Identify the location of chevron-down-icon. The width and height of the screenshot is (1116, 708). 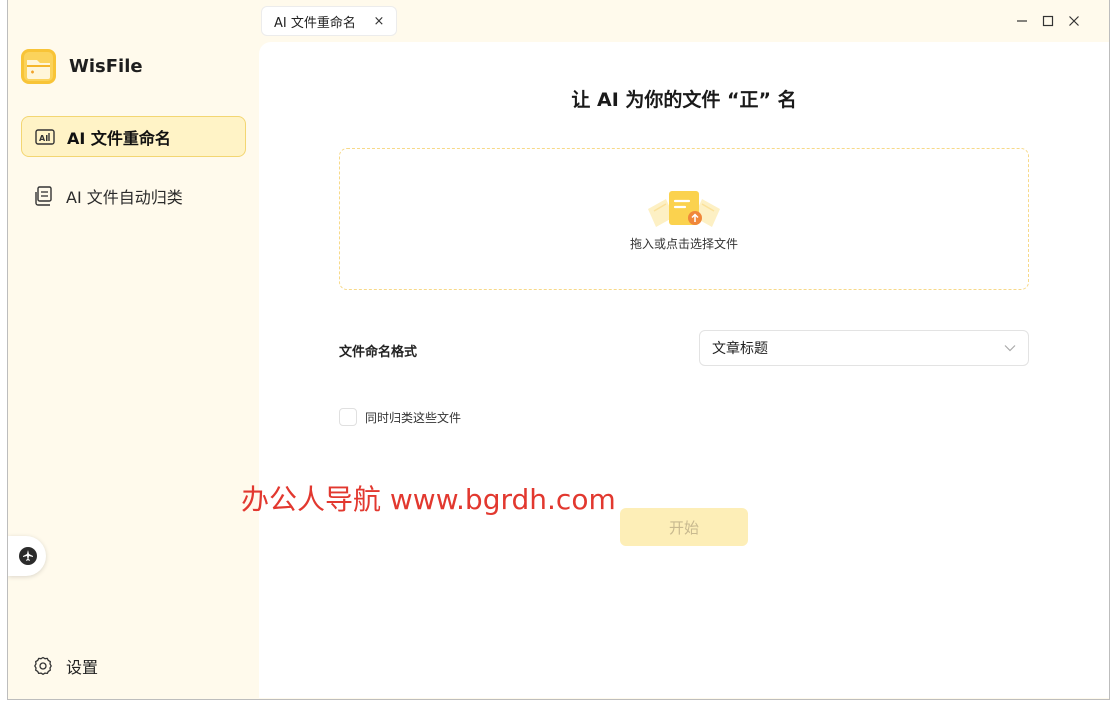
(1010, 348).